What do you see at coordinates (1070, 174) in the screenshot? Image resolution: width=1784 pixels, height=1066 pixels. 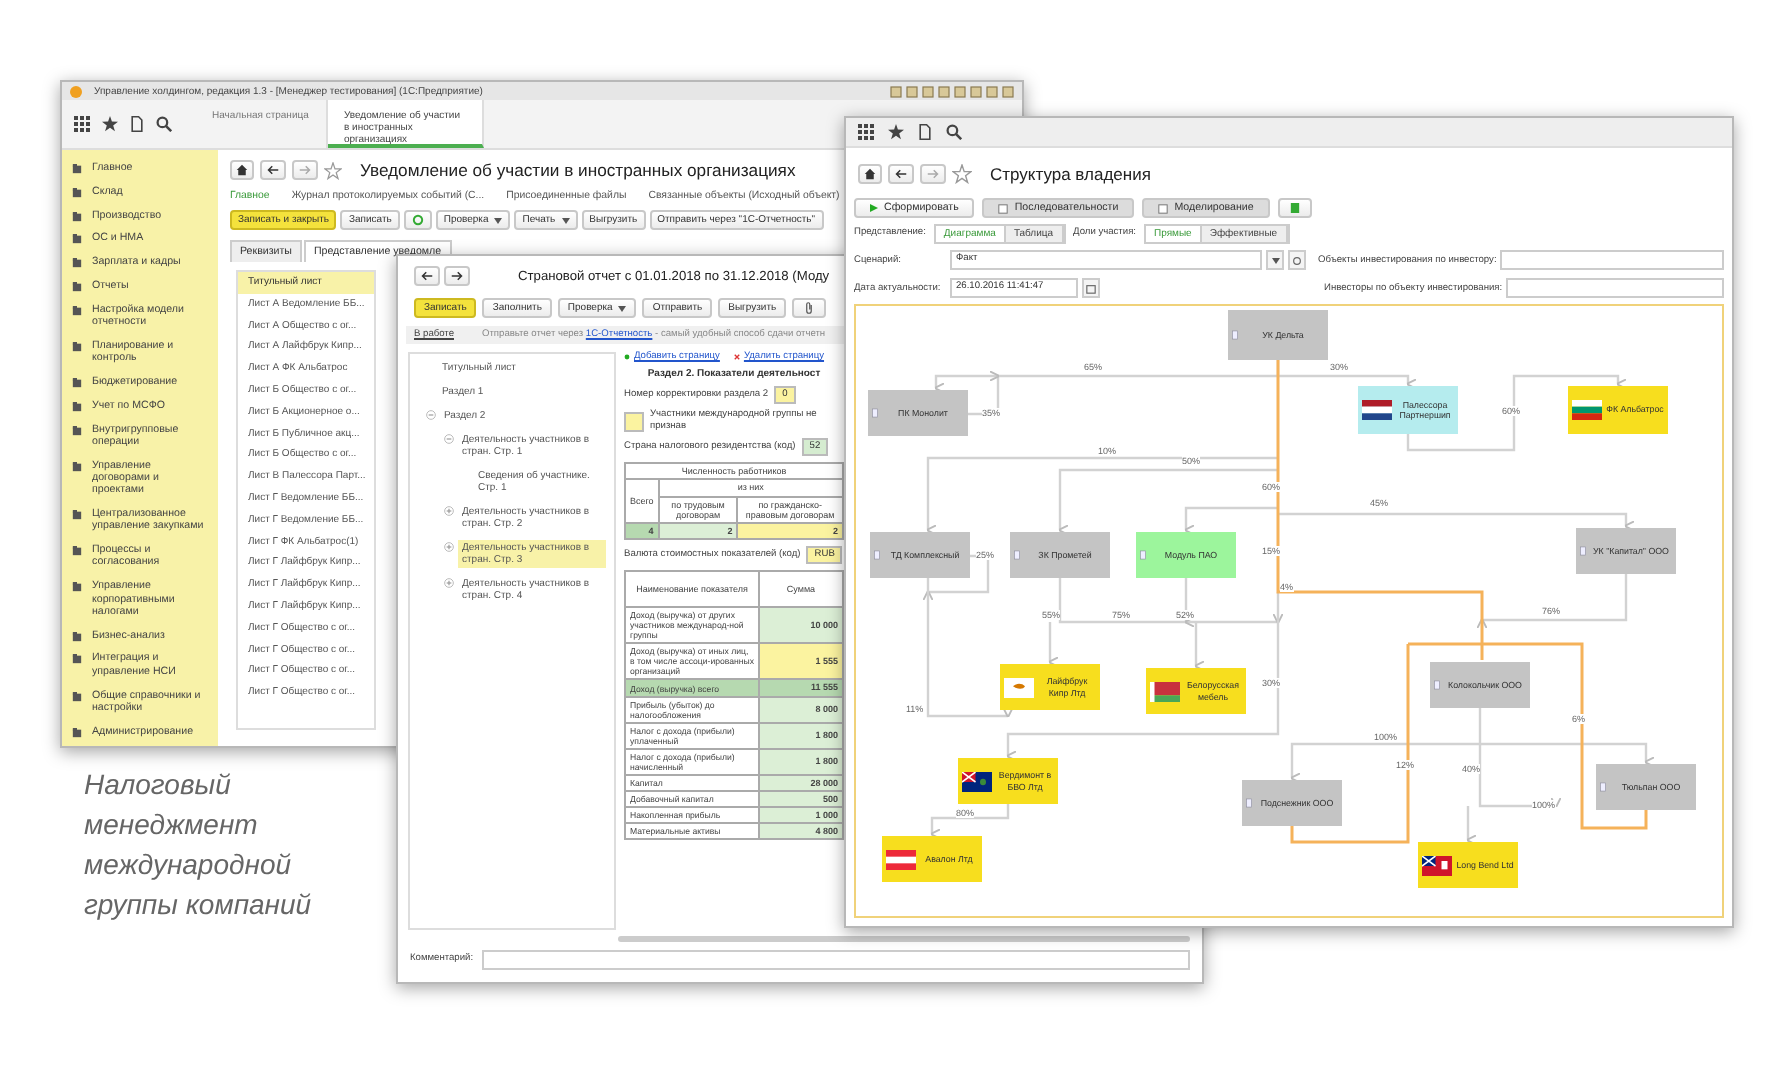 I see `window-title: Структура владения` at bounding box center [1070, 174].